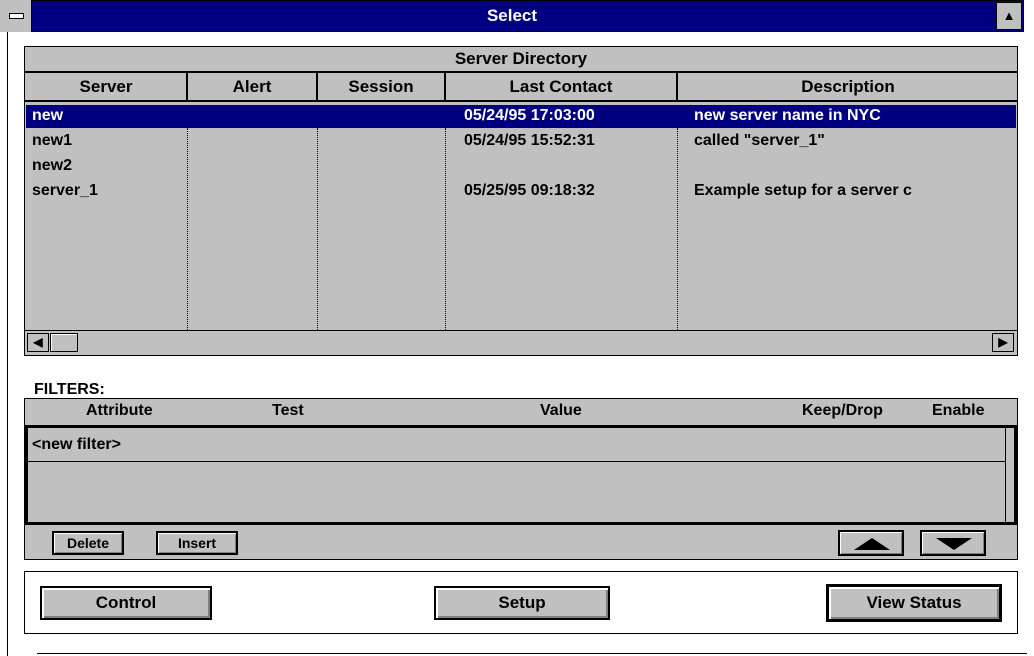 The height and width of the screenshot is (656, 1034). Describe the element at coordinates (759, 140) in the screenshot. I see `description-cell: called "server_1"` at that location.